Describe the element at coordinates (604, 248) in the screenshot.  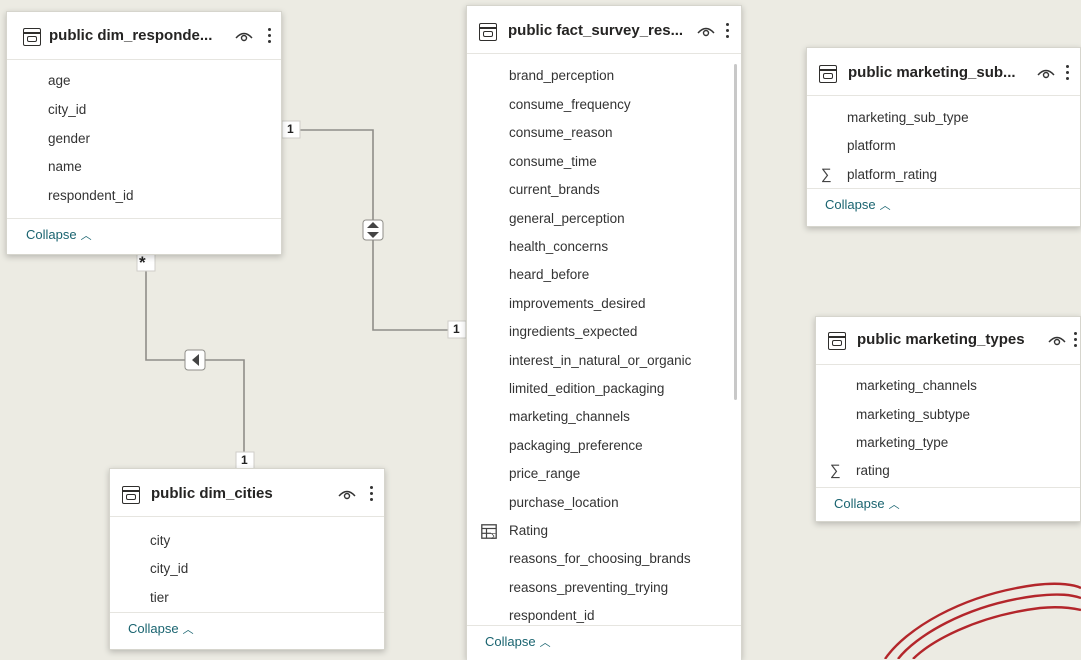
I see `field-row: health_concerns` at that location.